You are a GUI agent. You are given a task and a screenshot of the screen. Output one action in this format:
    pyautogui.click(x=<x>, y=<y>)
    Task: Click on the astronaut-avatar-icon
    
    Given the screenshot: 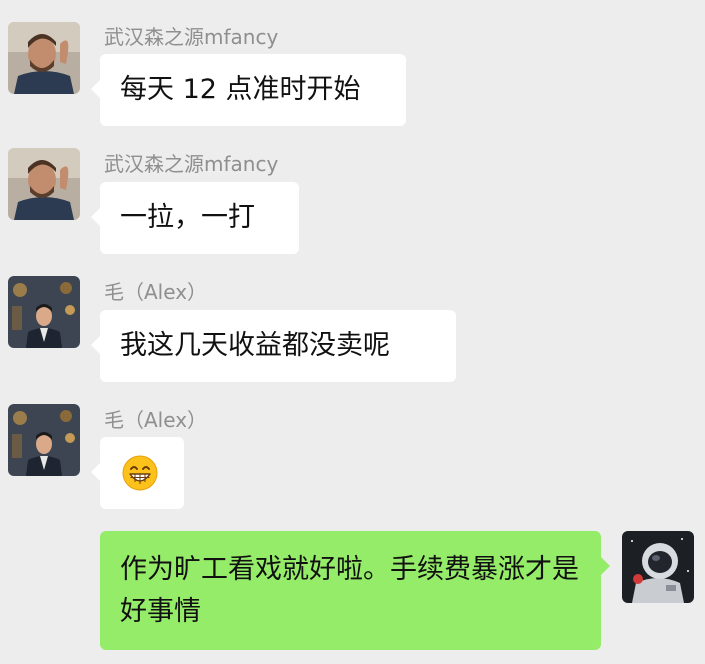 What is the action you would take?
    pyautogui.click(x=658, y=567)
    